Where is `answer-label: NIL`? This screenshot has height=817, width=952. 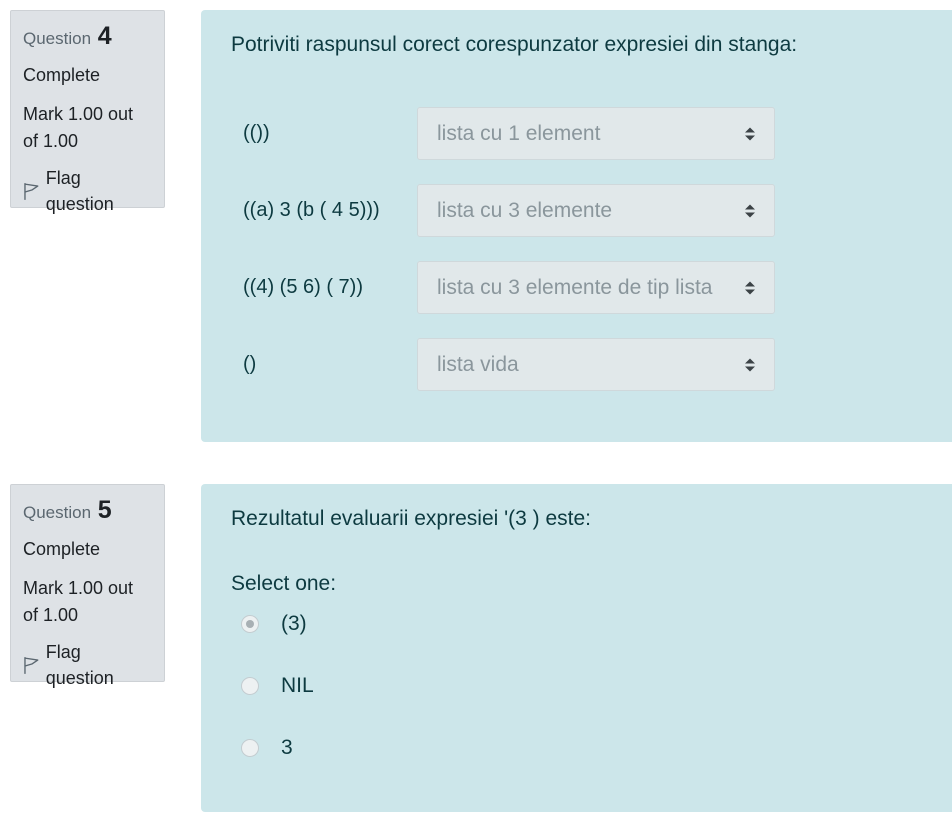
answer-label: NIL is located at coordinates (297, 685).